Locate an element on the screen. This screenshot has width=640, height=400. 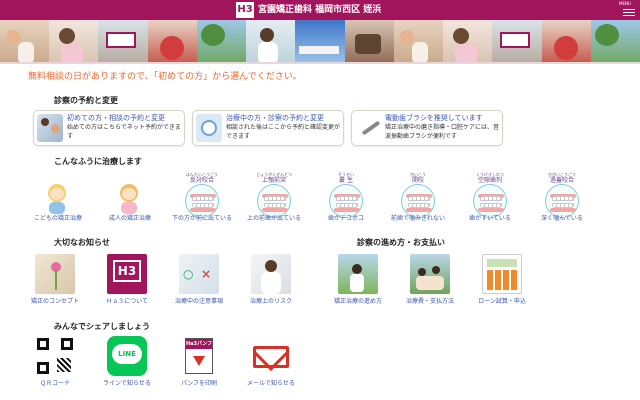
pamphlet-download-icon: Ha3パンフ is located at coordinates (199, 356).